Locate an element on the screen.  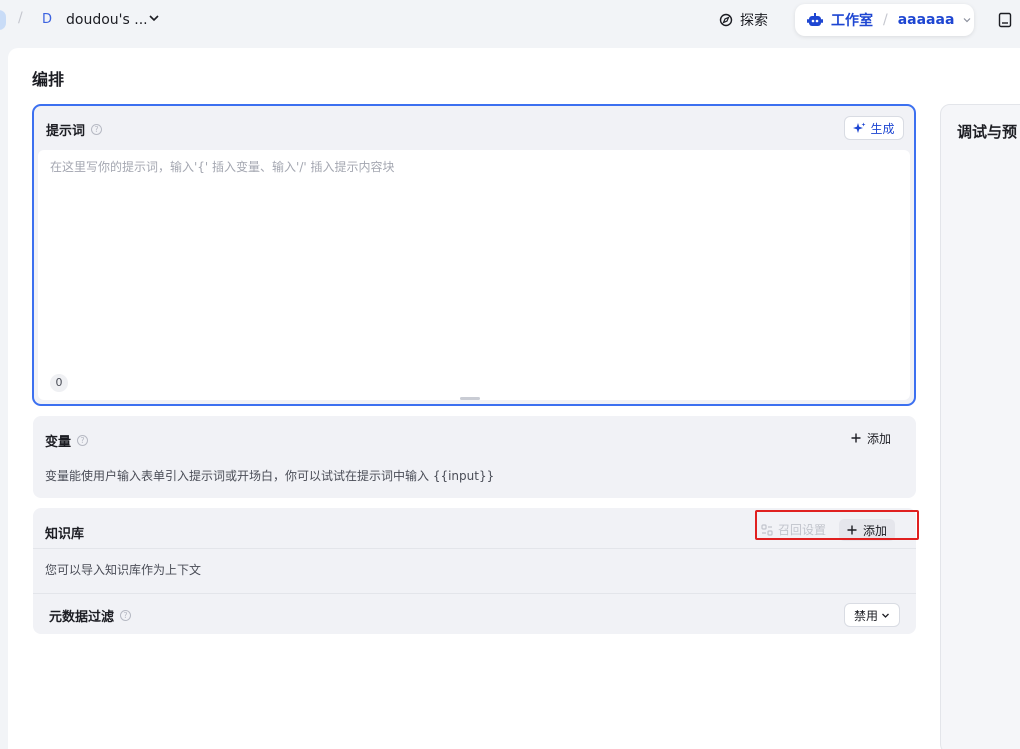
recall-settings-button: 召回设置 is located at coordinates (793, 529).